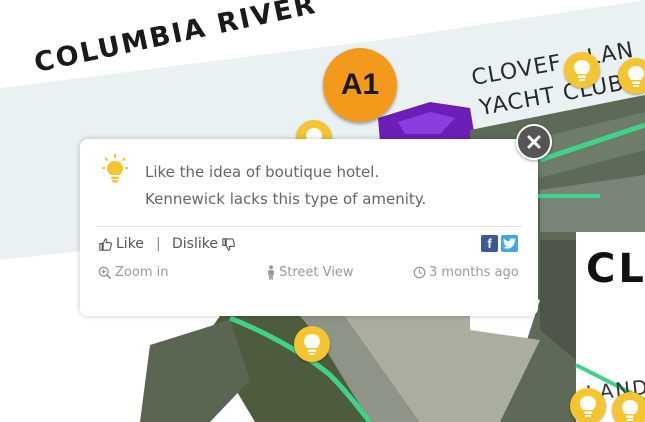 This screenshot has width=645, height=422. I want to click on street-view-button: Street View, so click(309, 272).